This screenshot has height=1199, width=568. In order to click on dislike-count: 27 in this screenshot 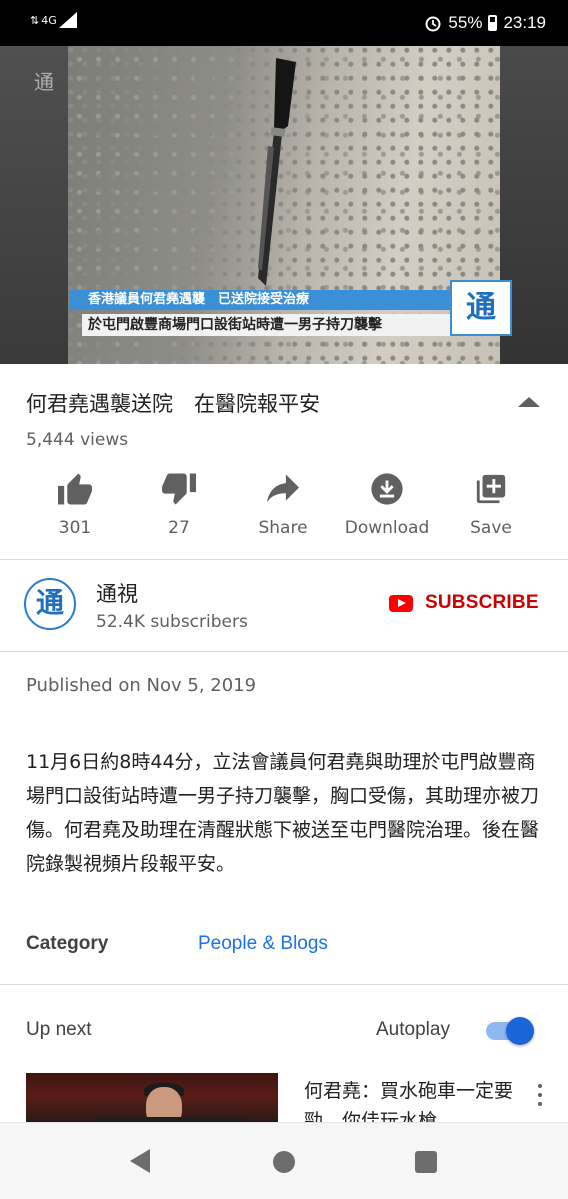, I will do `click(179, 528)`.